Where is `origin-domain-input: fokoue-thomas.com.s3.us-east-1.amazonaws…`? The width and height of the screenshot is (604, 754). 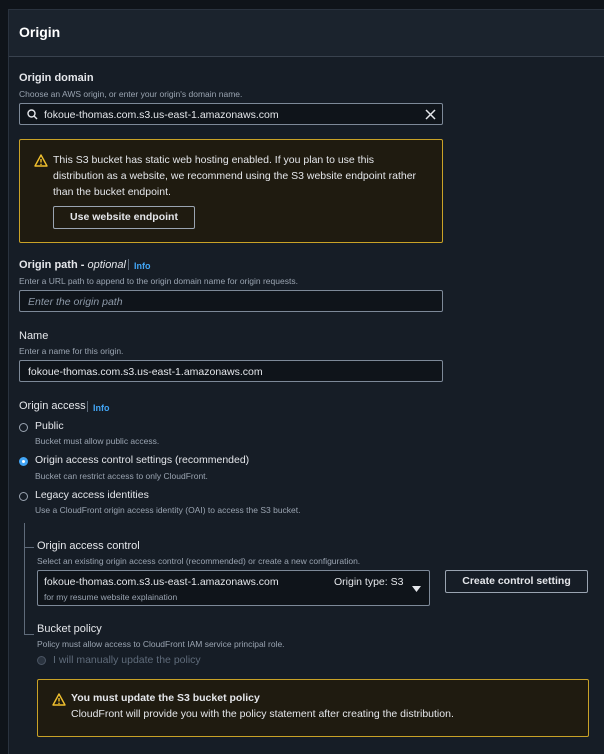 origin-domain-input: fokoue-thomas.com.s3.us-east-1.amazonaws… is located at coordinates (231, 114).